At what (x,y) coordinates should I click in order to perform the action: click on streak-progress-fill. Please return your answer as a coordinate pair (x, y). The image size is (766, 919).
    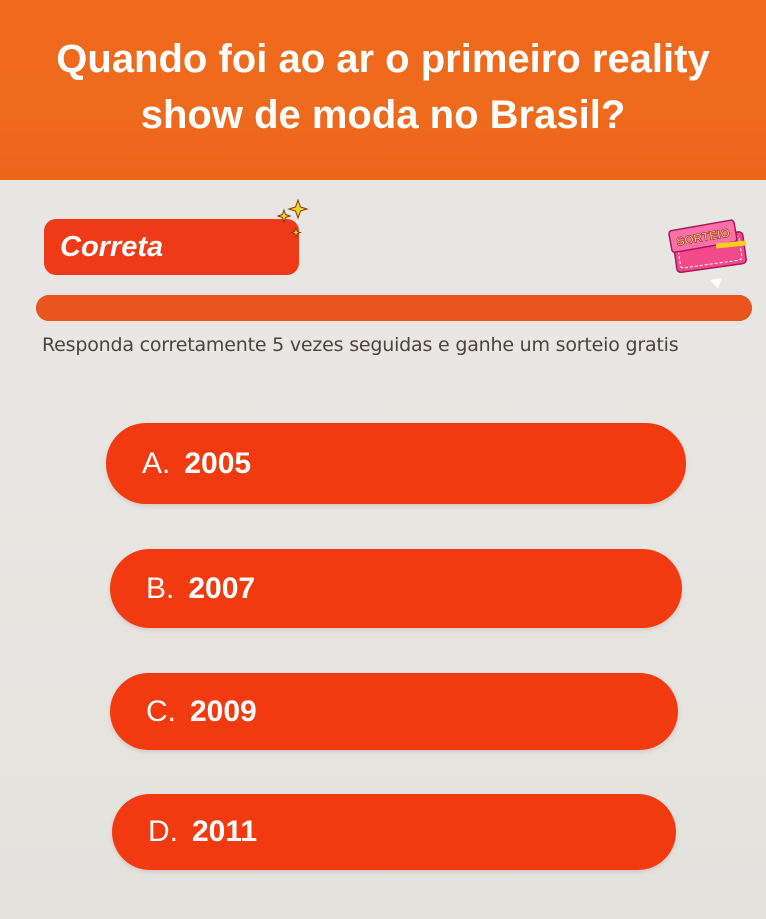
    Looking at the image, I should click on (394, 308).